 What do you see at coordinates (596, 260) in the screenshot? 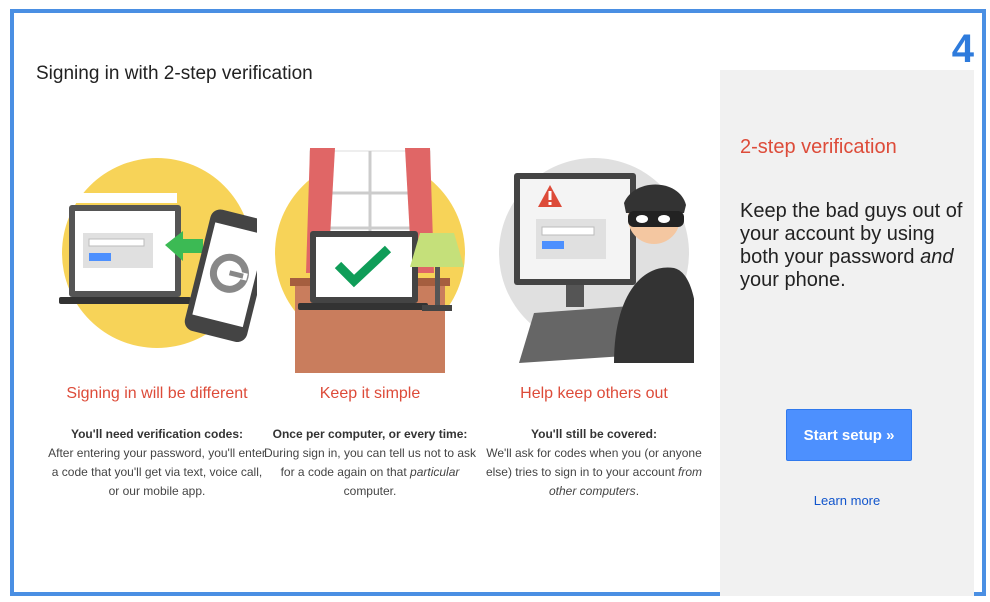
I see `thief-illustration` at bounding box center [596, 260].